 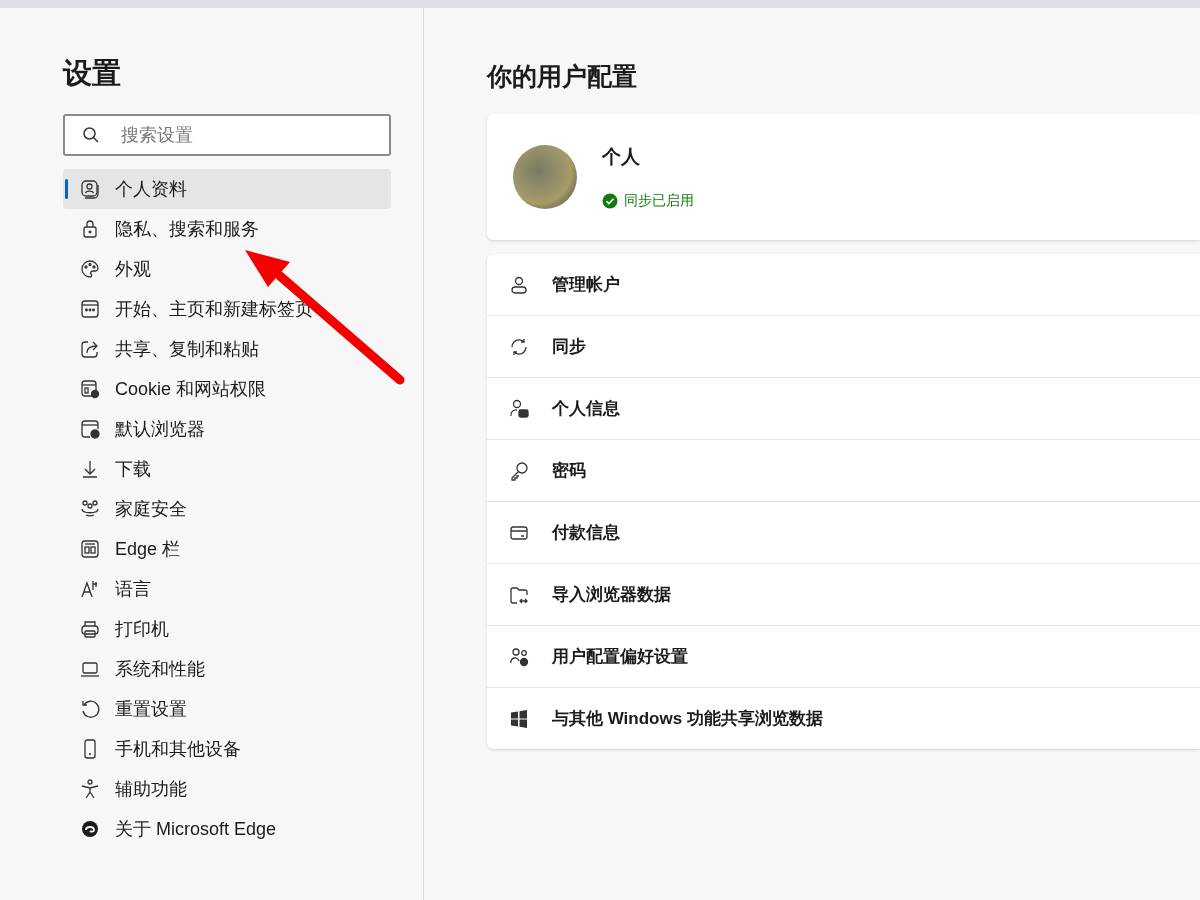 What do you see at coordinates (519, 408) in the screenshot?
I see `person-card-icon` at bounding box center [519, 408].